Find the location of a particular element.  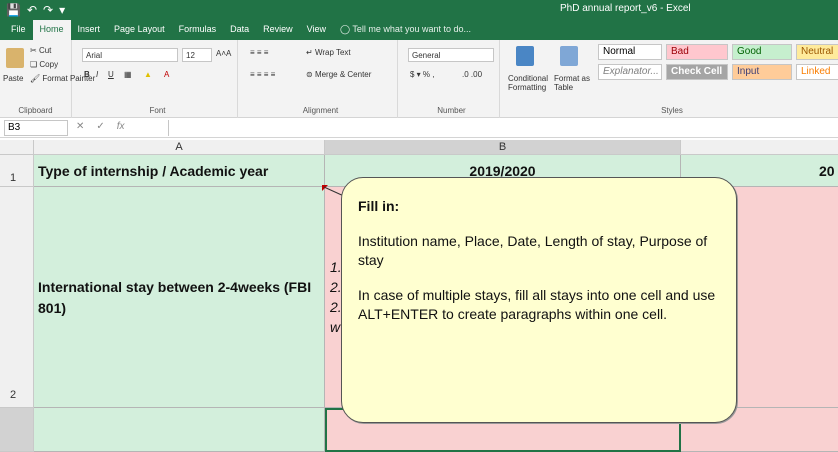

cell-style-bad: Bad is located at coordinates (697, 52).